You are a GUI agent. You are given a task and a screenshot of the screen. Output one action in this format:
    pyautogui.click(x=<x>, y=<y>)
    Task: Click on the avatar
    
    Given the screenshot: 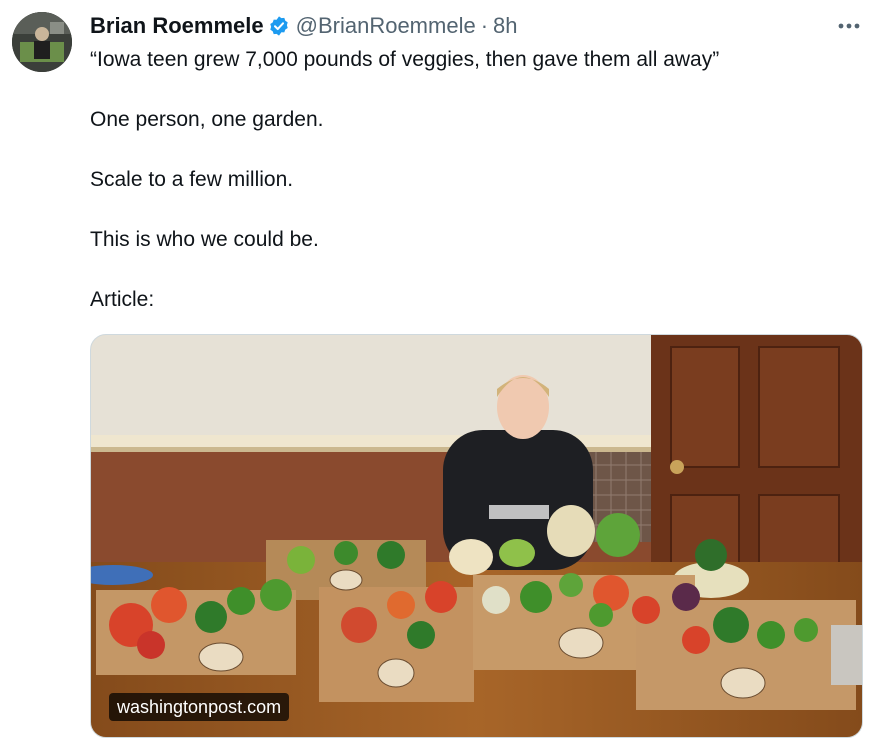 What is the action you would take?
    pyautogui.click(x=42, y=42)
    